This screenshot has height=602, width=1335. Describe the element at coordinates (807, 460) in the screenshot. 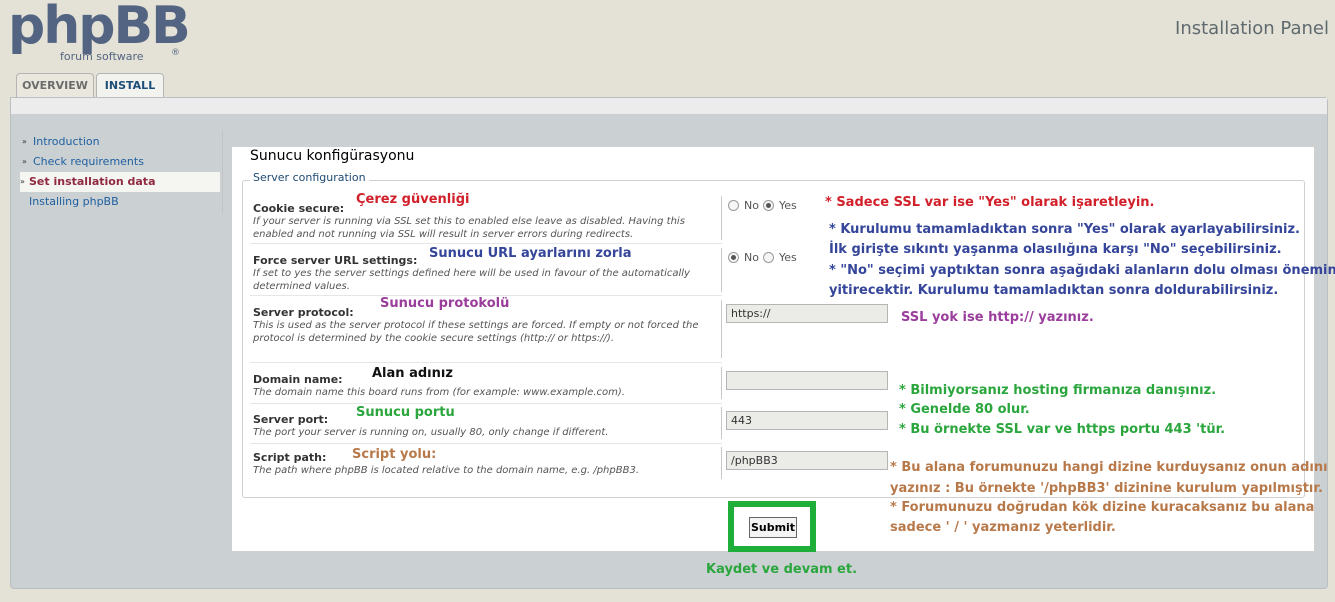

I see `script-path-input` at that location.